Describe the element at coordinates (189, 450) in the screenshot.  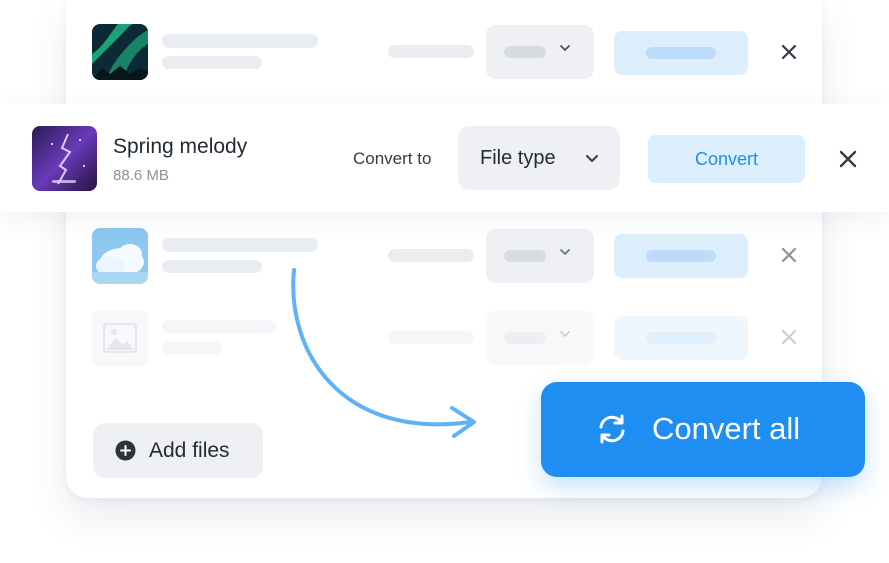
I see `add-files-label: Add files` at that location.